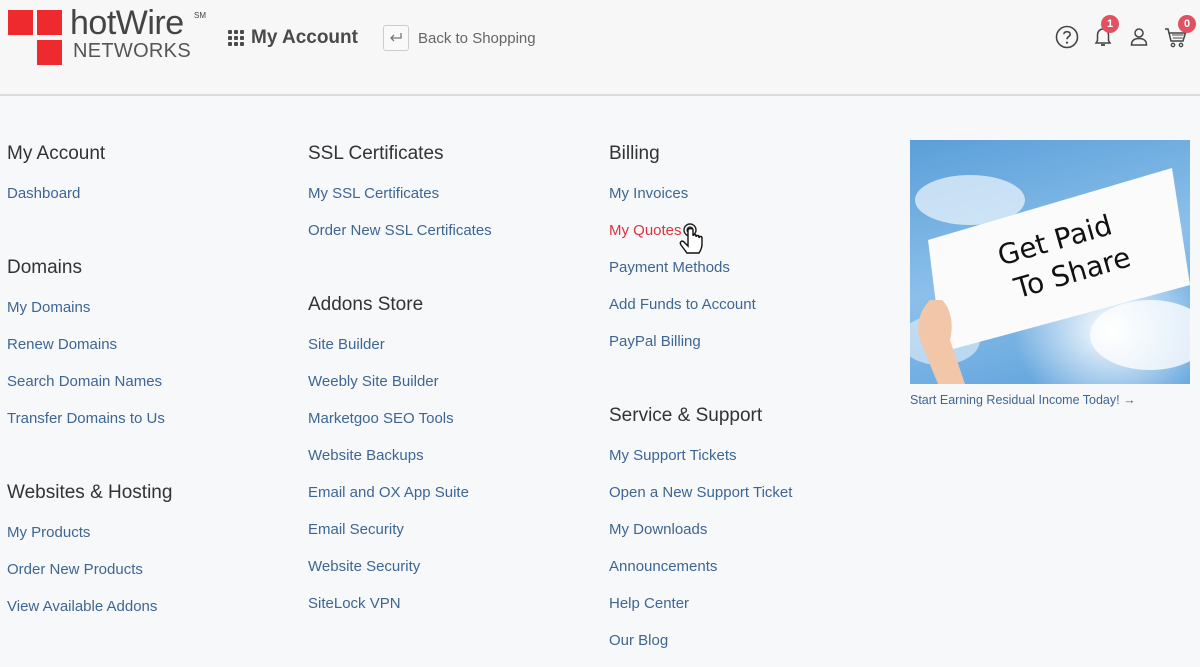 The height and width of the screenshot is (667, 1200). I want to click on link-paypal-billing: PayPal Billing, so click(700, 341).